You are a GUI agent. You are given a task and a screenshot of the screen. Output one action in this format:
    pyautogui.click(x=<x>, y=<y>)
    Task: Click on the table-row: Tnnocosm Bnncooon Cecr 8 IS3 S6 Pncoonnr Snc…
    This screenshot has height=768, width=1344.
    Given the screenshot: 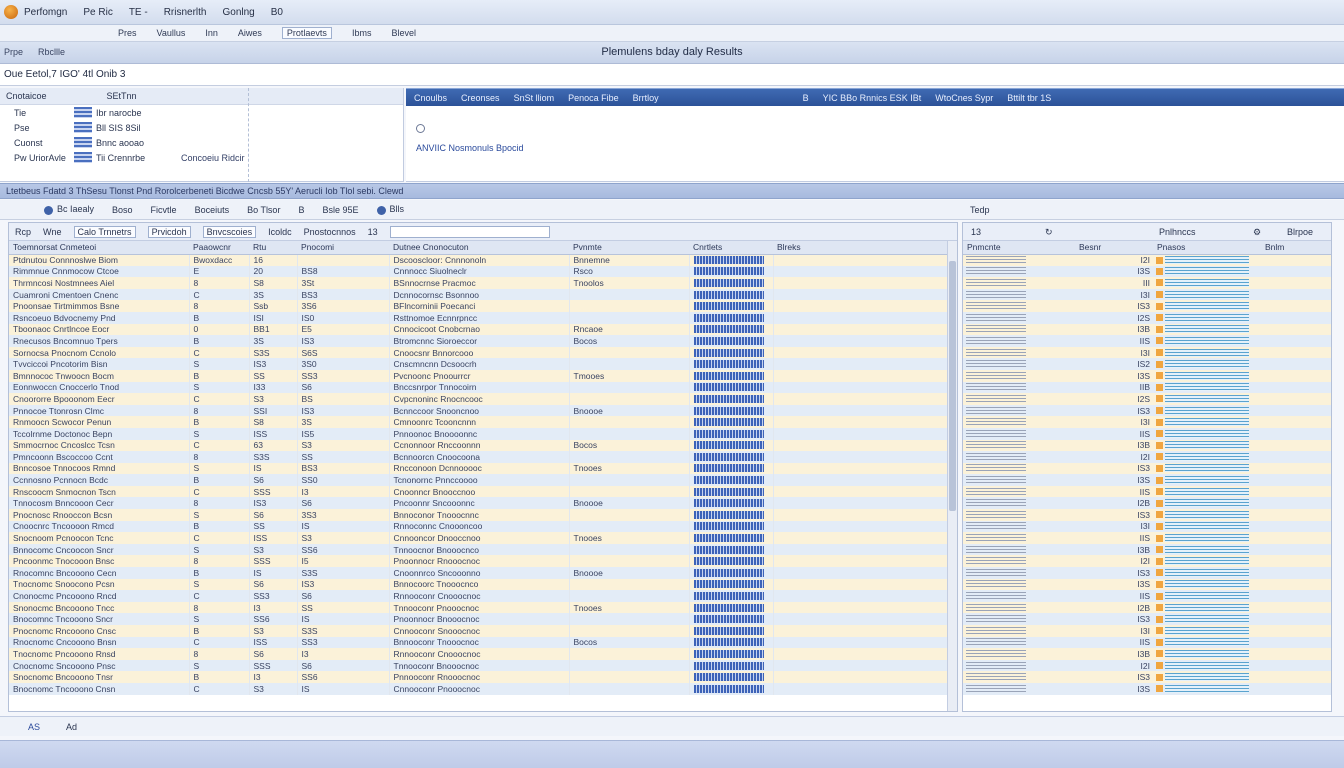 What is the action you would take?
    pyautogui.click(x=479, y=503)
    